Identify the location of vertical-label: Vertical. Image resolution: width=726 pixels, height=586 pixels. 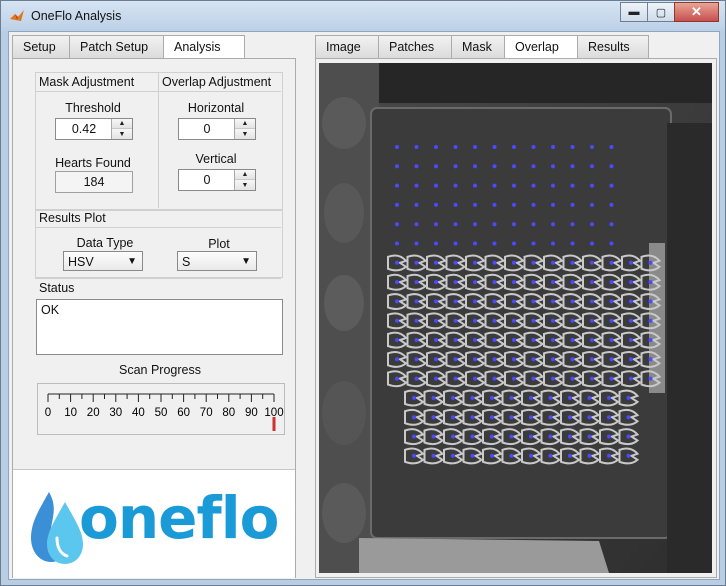
(216, 159).